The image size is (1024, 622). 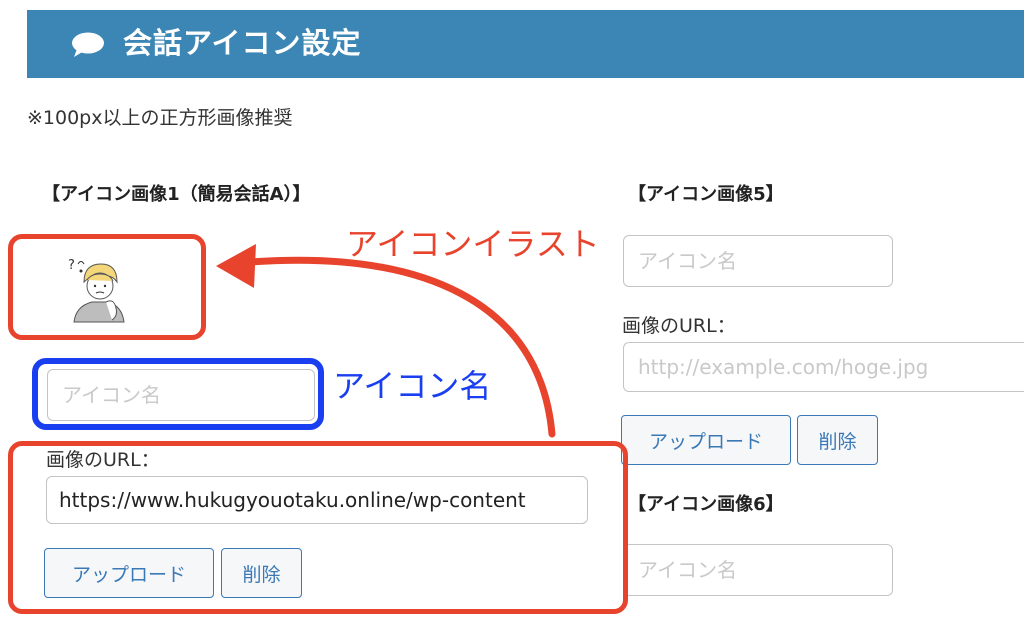 What do you see at coordinates (473, 244) in the screenshot?
I see `illustration-annotation-label: アイコンイラスト` at bounding box center [473, 244].